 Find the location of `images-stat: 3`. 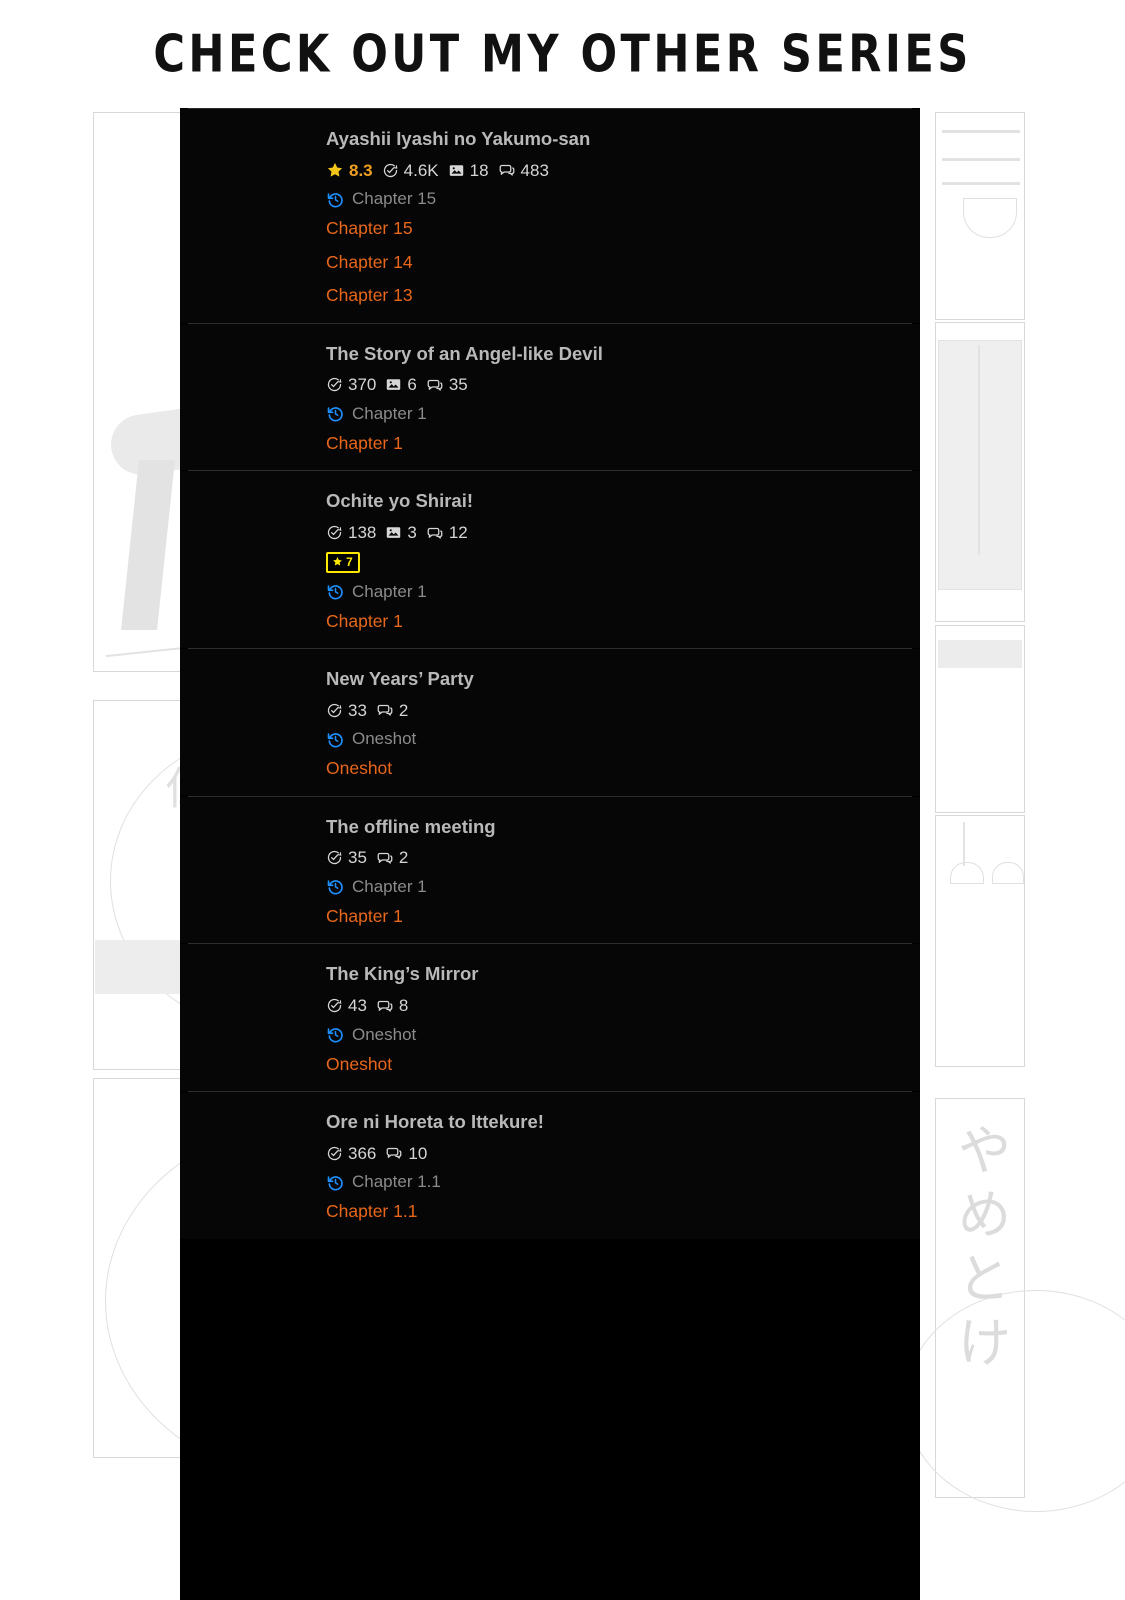

images-stat: 3 is located at coordinates (401, 533).